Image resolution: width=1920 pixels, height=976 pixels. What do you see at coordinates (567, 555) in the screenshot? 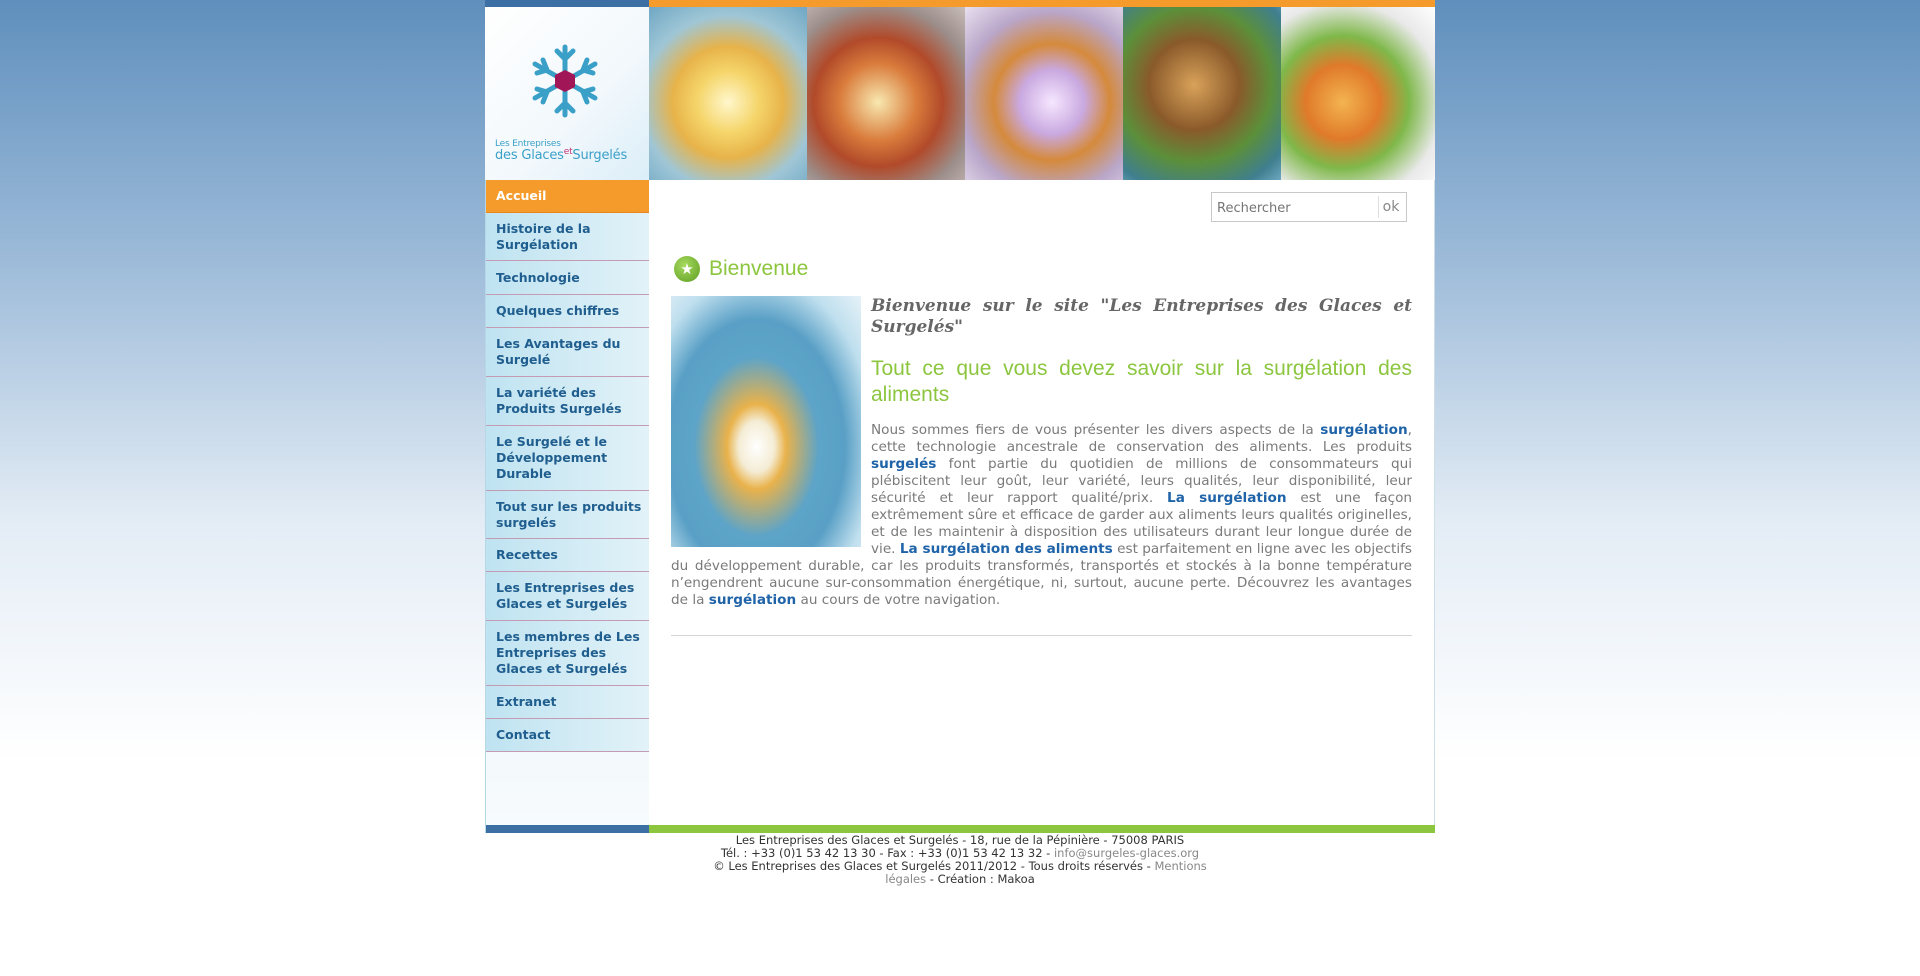
I see `nav-item-recettes: Recettes` at bounding box center [567, 555].